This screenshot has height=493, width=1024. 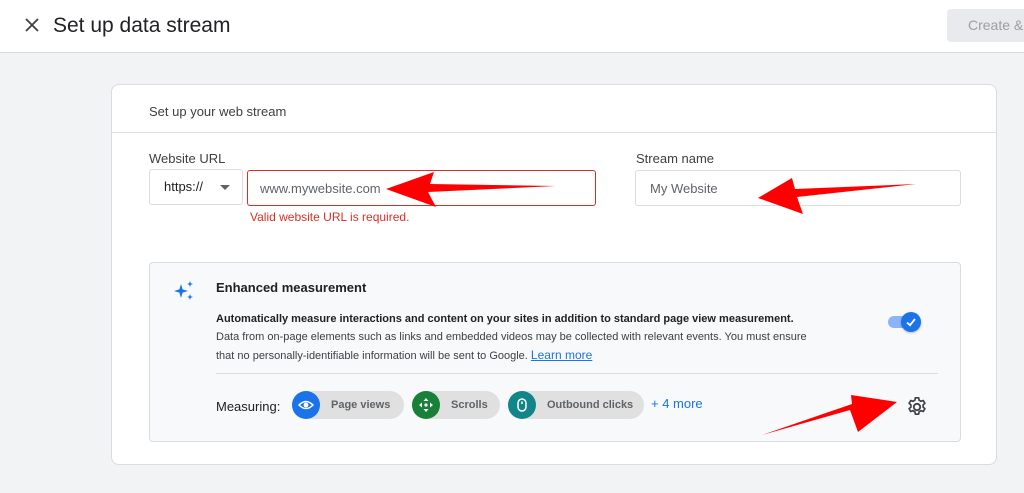 I want to click on chip-outbound-clicks: Outbound clicks, so click(x=576, y=405).